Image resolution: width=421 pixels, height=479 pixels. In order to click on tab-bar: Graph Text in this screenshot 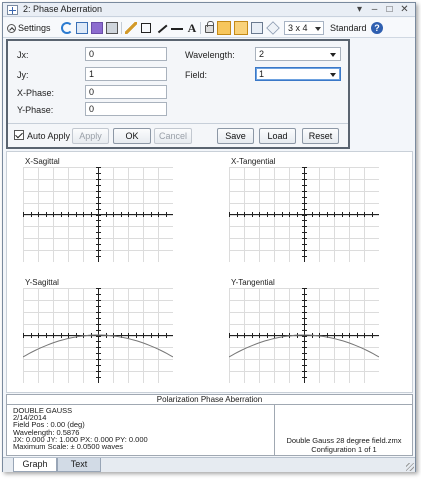, I will do `click(209, 464)`.